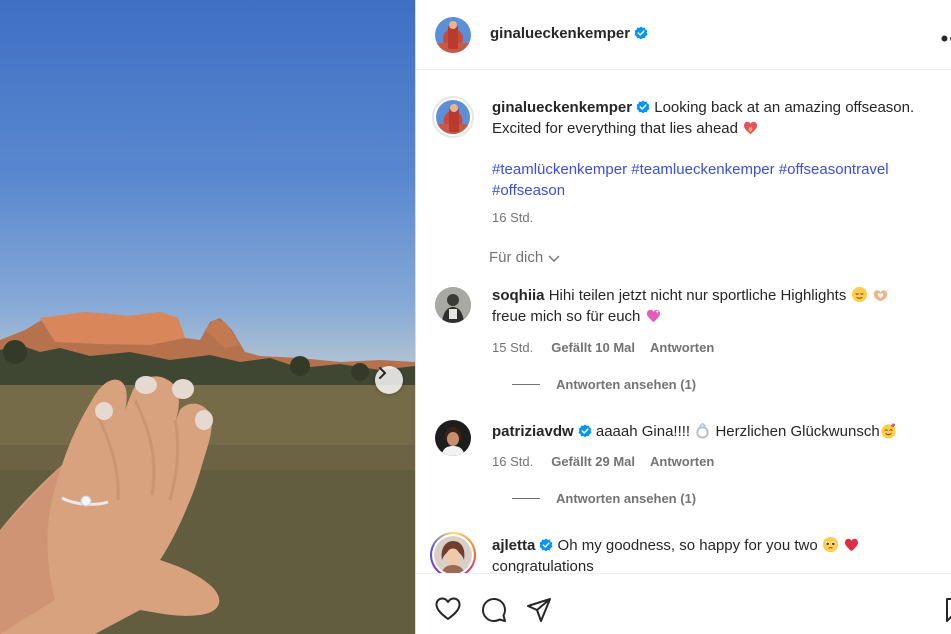 Image resolution: width=951 pixels, height=634 pixels. What do you see at coordinates (518, 295) in the screenshot?
I see `comment-username: soqhiia` at bounding box center [518, 295].